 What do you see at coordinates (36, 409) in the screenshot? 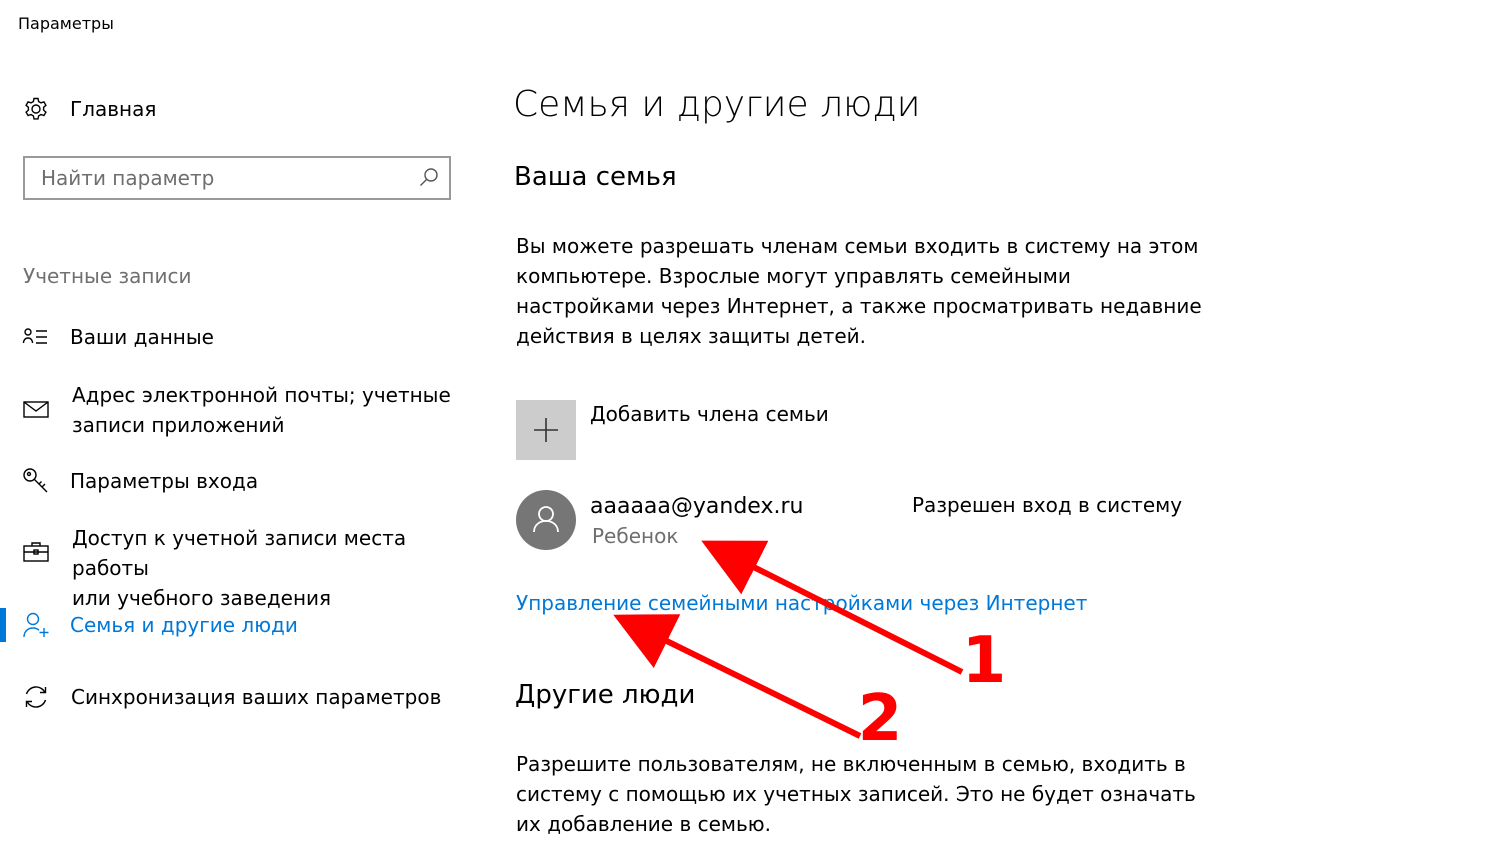
I see `mail-icon` at bounding box center [36, 409].